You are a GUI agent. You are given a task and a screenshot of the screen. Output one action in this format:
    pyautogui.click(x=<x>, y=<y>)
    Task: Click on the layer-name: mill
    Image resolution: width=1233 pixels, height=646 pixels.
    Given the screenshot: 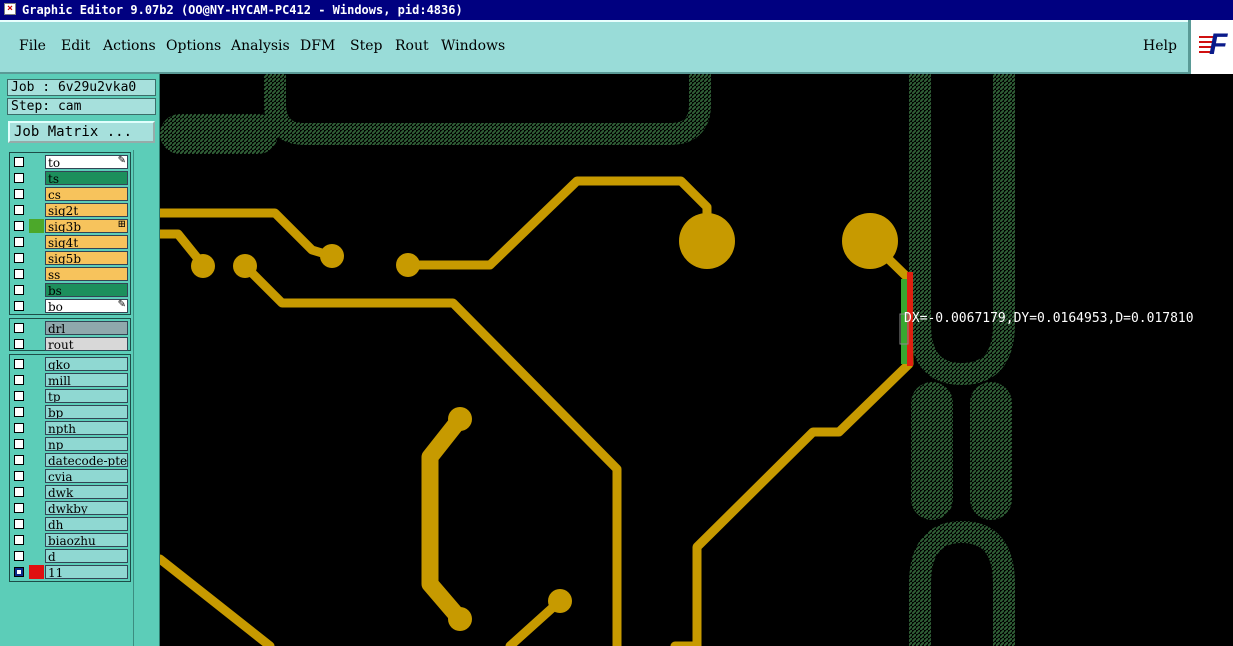 What is the action you would take?
    pyautogui.click(x=86, y=380)
    